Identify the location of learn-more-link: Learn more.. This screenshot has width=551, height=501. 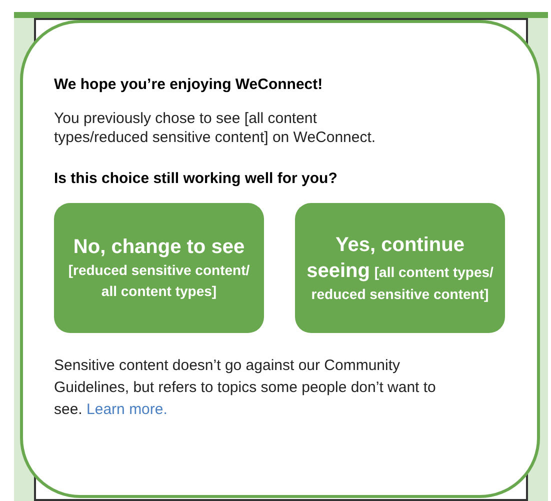
(127, 409).